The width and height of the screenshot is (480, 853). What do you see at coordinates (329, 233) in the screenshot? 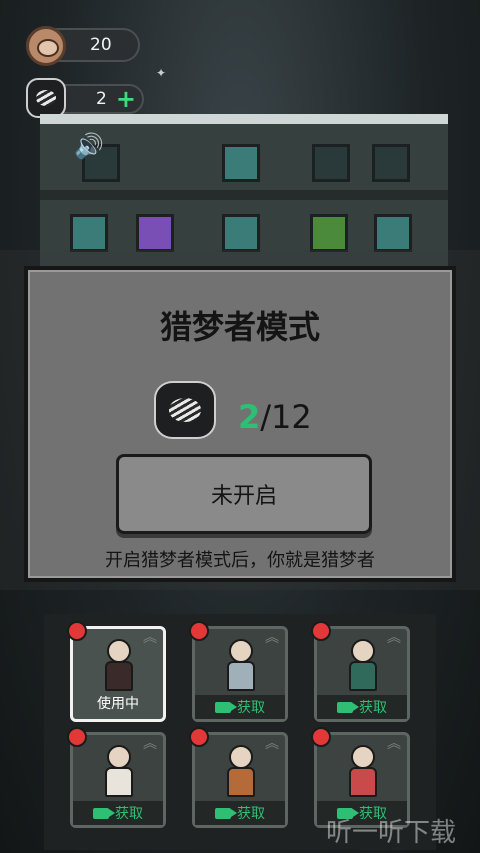
I see `monster-window` at bounding box center [329, 233].